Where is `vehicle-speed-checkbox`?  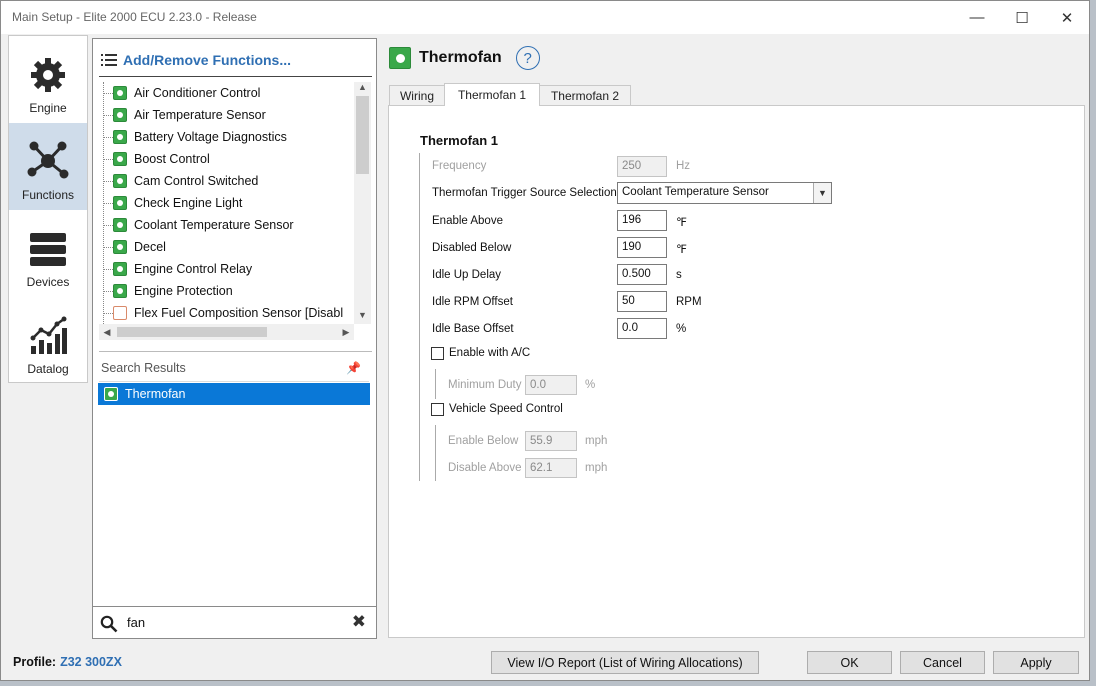
vehicle-speed-checkbox is located at coordinates (437, 409).